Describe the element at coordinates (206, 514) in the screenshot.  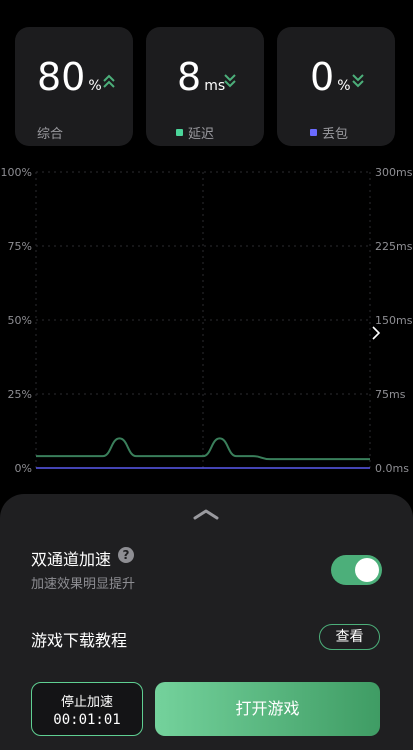
I see `chevron-up-icon` at that location.